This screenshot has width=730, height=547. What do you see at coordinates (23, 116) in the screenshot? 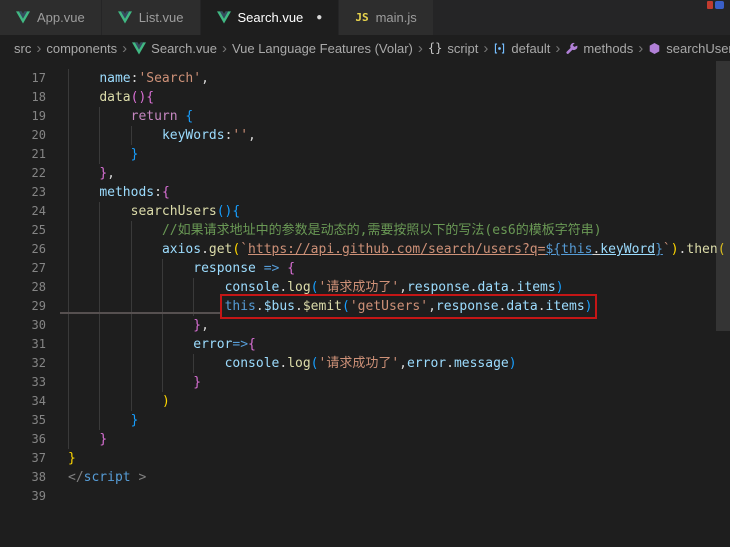
I see `line-number: 19` at bounding box center [23, 116].